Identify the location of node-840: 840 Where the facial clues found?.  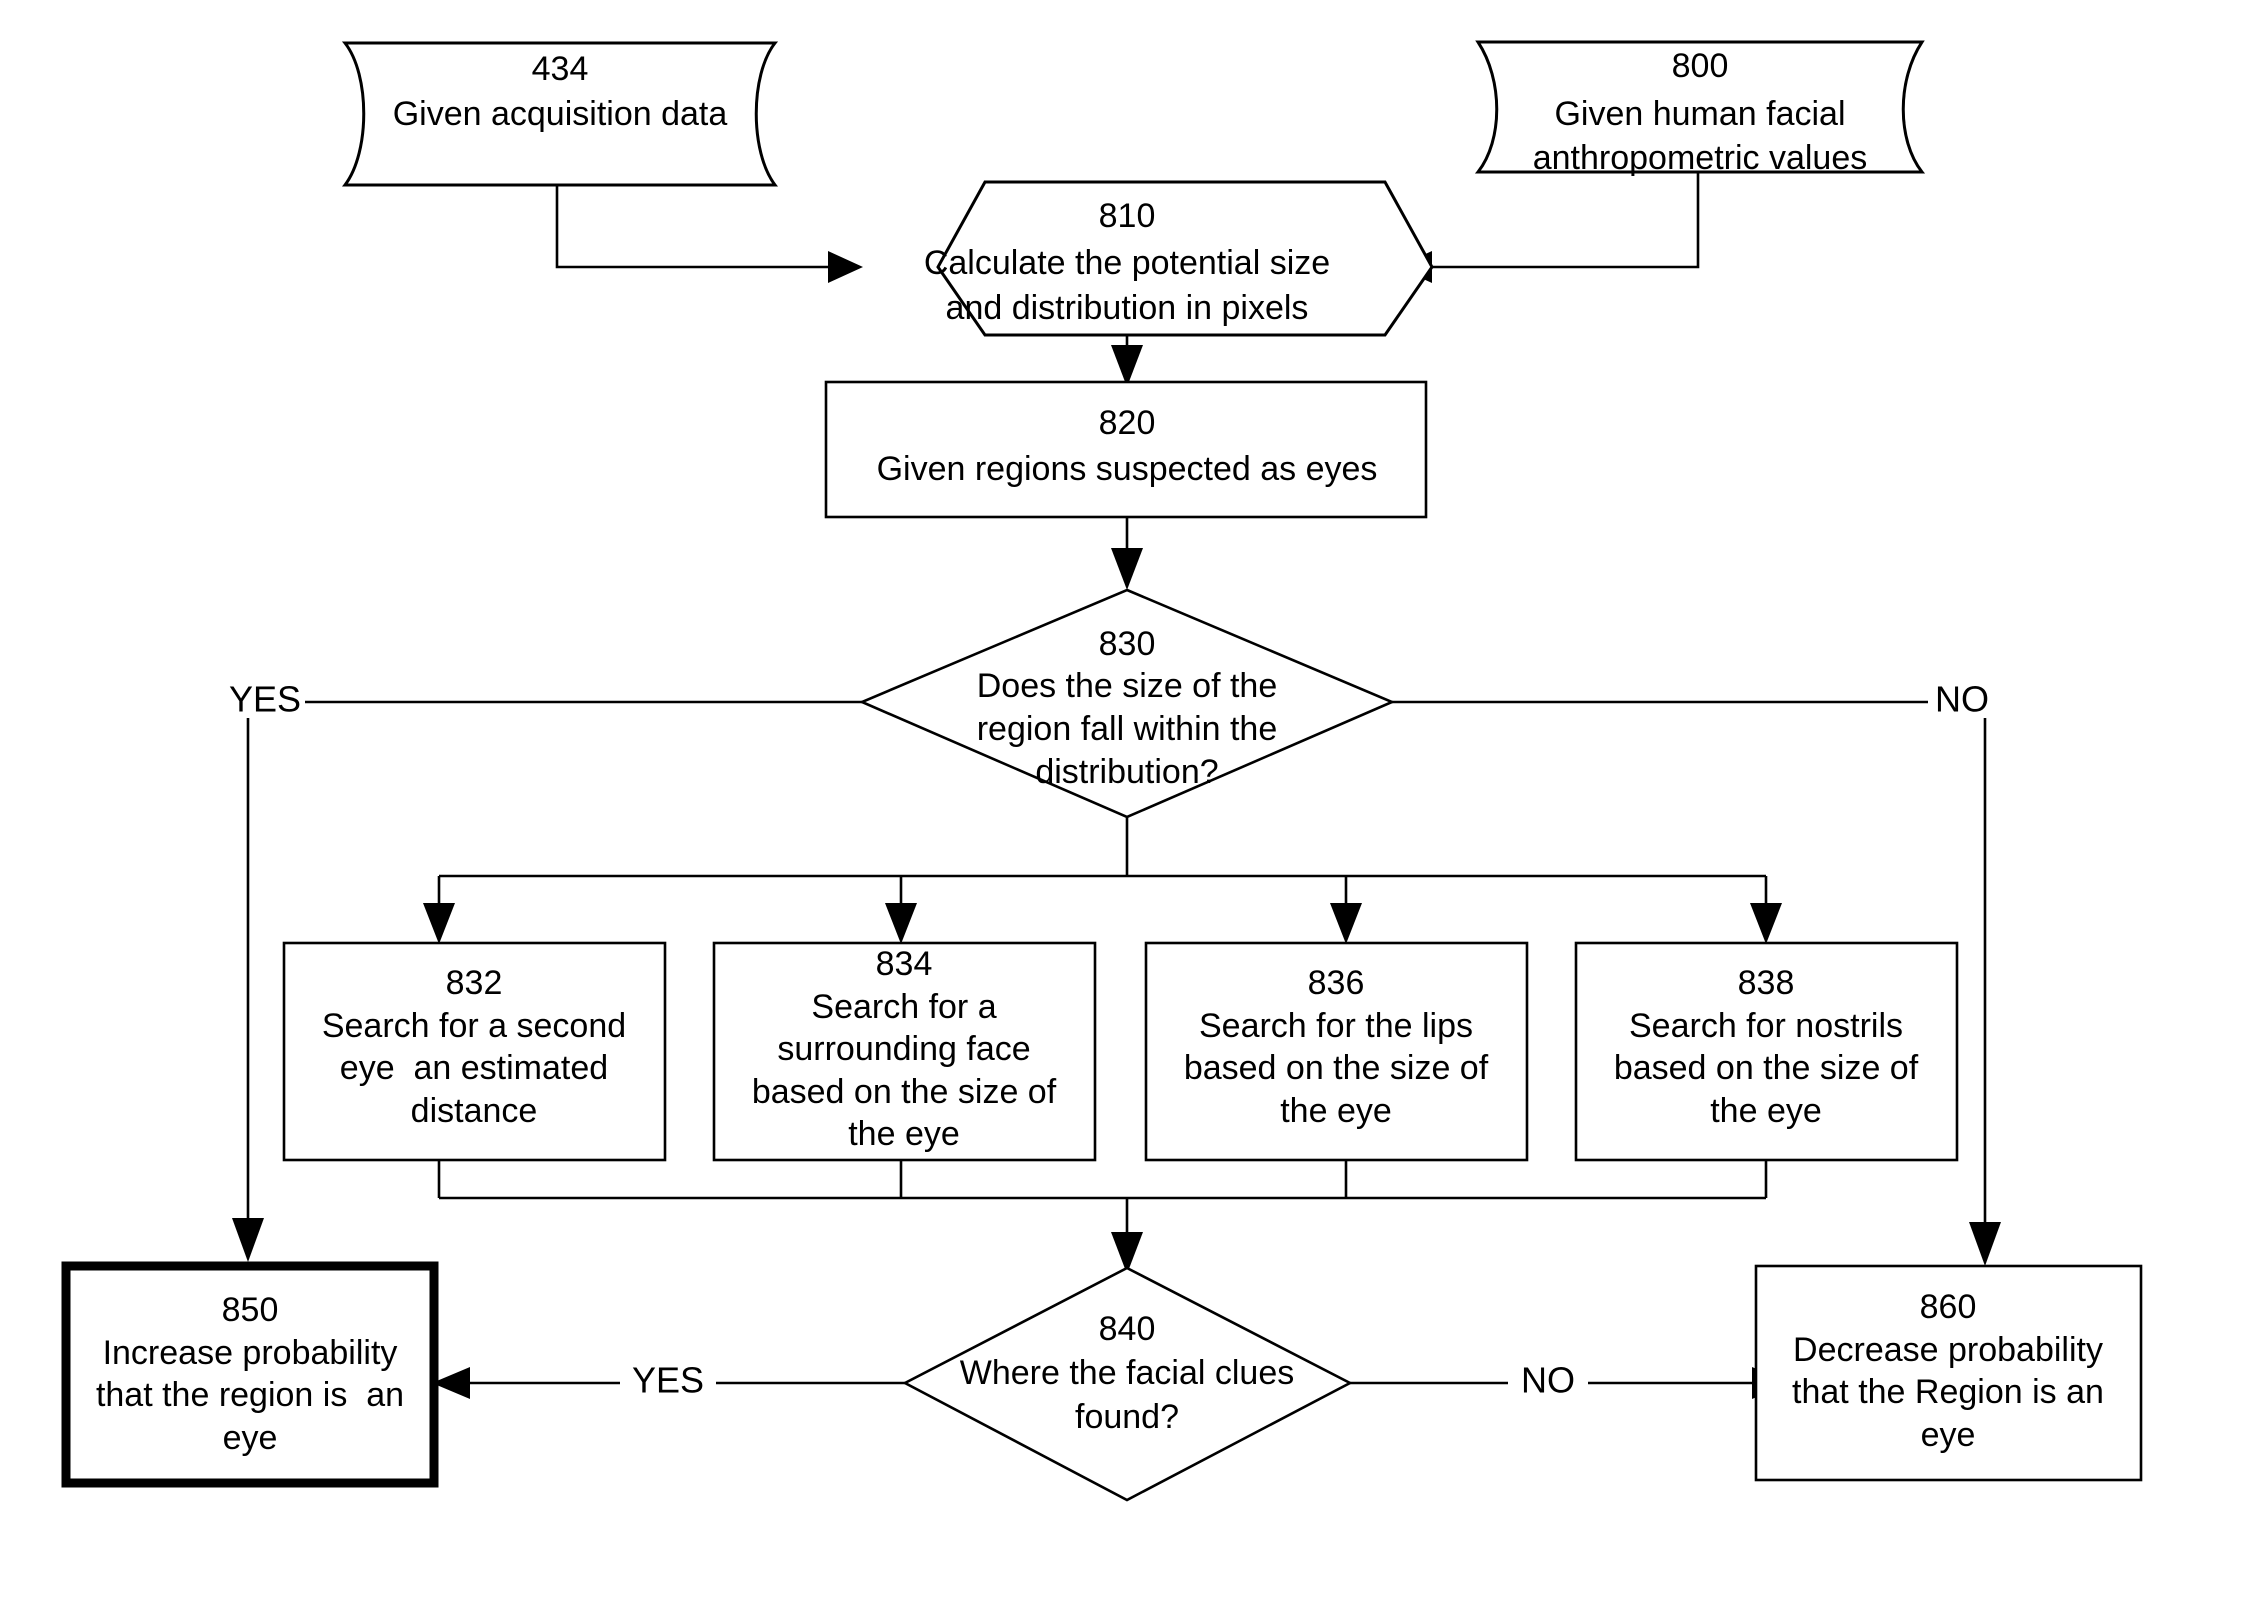
(1127, 1384).